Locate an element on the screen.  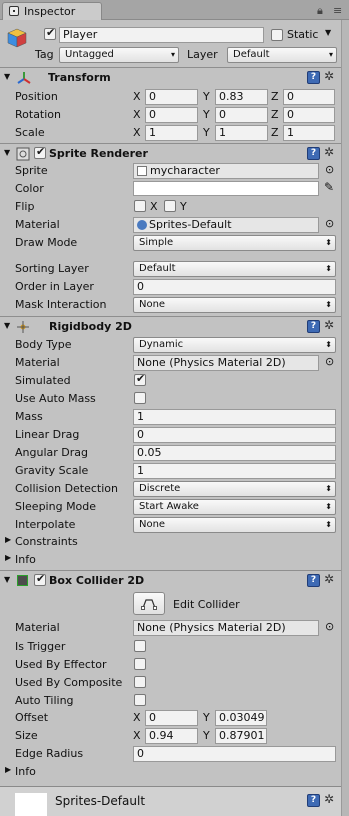
menu-icon: ≡ is located at coordinates (337, 10).